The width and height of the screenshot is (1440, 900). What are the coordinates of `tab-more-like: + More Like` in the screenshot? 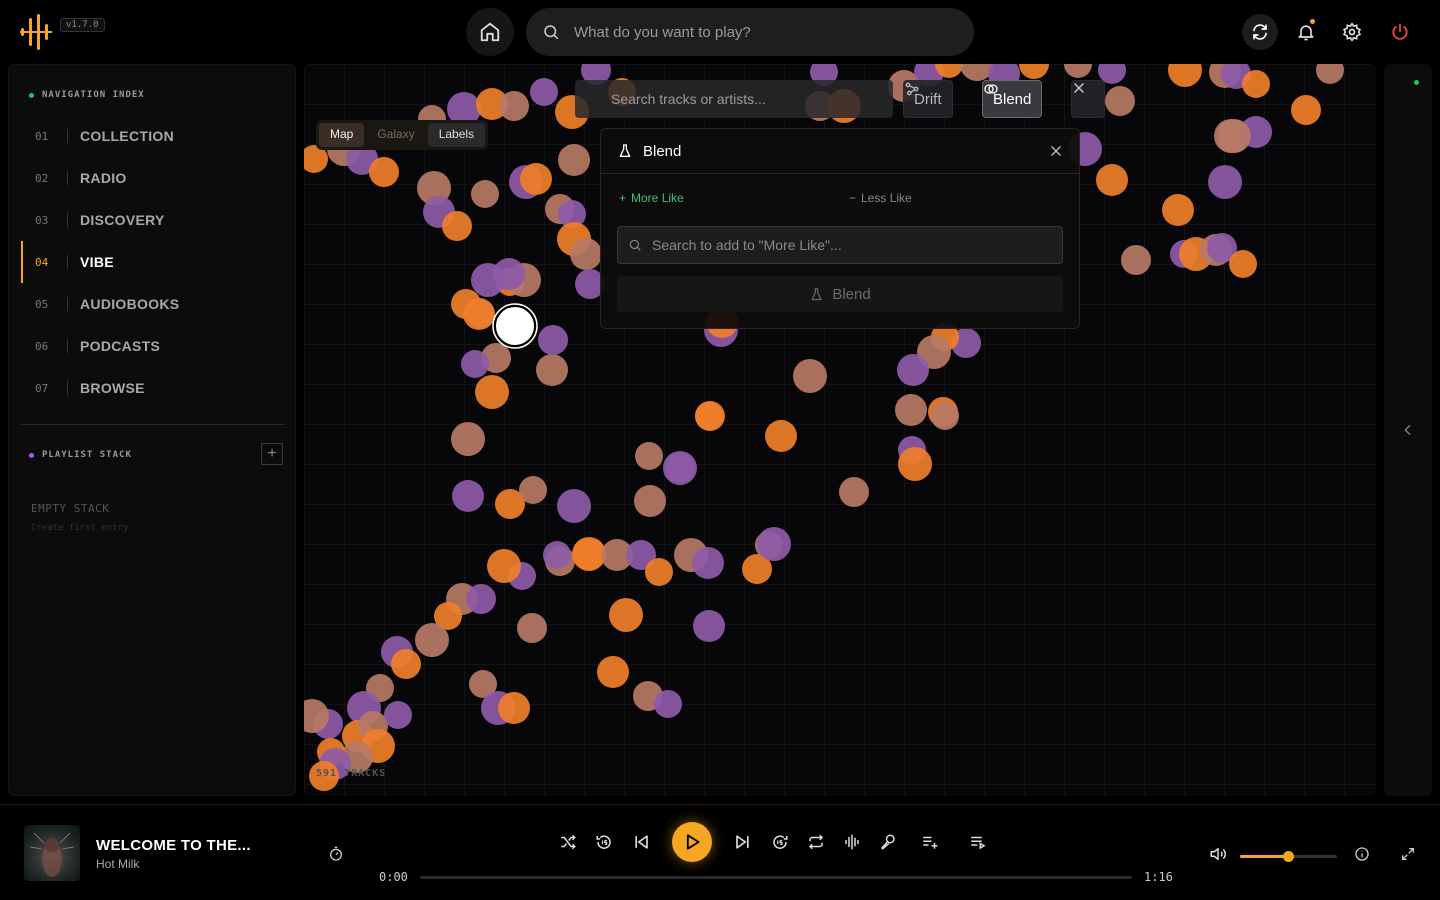 It's located at (734, 198).